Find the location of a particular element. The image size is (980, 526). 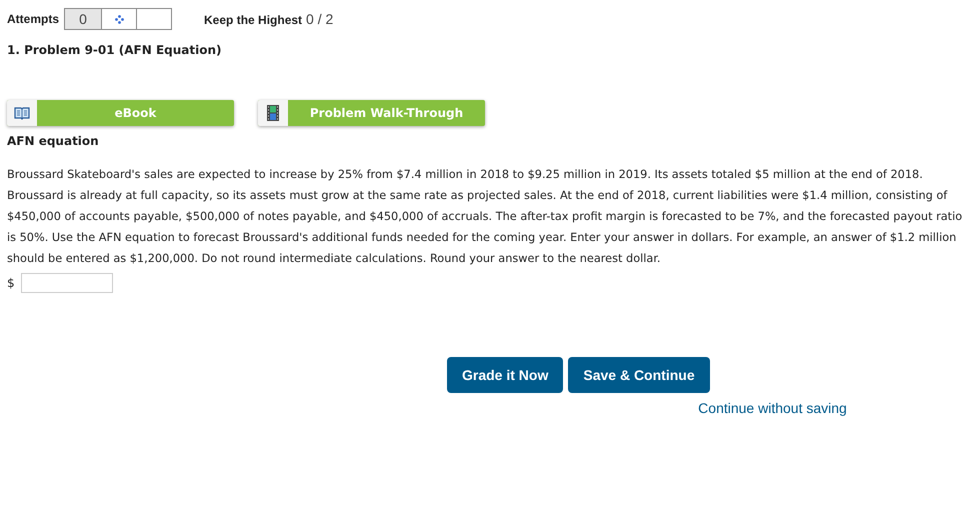

problem-text: Broussard is already at full capacity, so its assets must grow at the same rate as projected sales. At the end of 2018, current liabilities were $1.4 million, consisting of $450,000 of accounts payable, $500,000 of notes payable, and $450,000 of accruals. The after-tax profit margin is forecasted to be 7%, and the forecasted payout ratio is 50%. Use the AFN equation to forecast Broussard's additional funds needed for the coming year. Enter your answer in dollars. For example, an answer of $1.2 million should be entered as $1,200,000. Do not round intermediate calculations. Round your answer to the nearest dollar. is located at coordinates (485, 227).